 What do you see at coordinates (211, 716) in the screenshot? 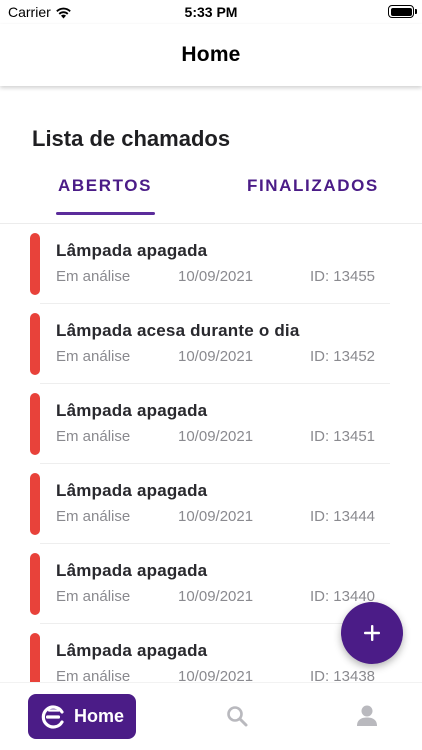
I see `bottom-navigation: Home` at bounding box center [211, 716].